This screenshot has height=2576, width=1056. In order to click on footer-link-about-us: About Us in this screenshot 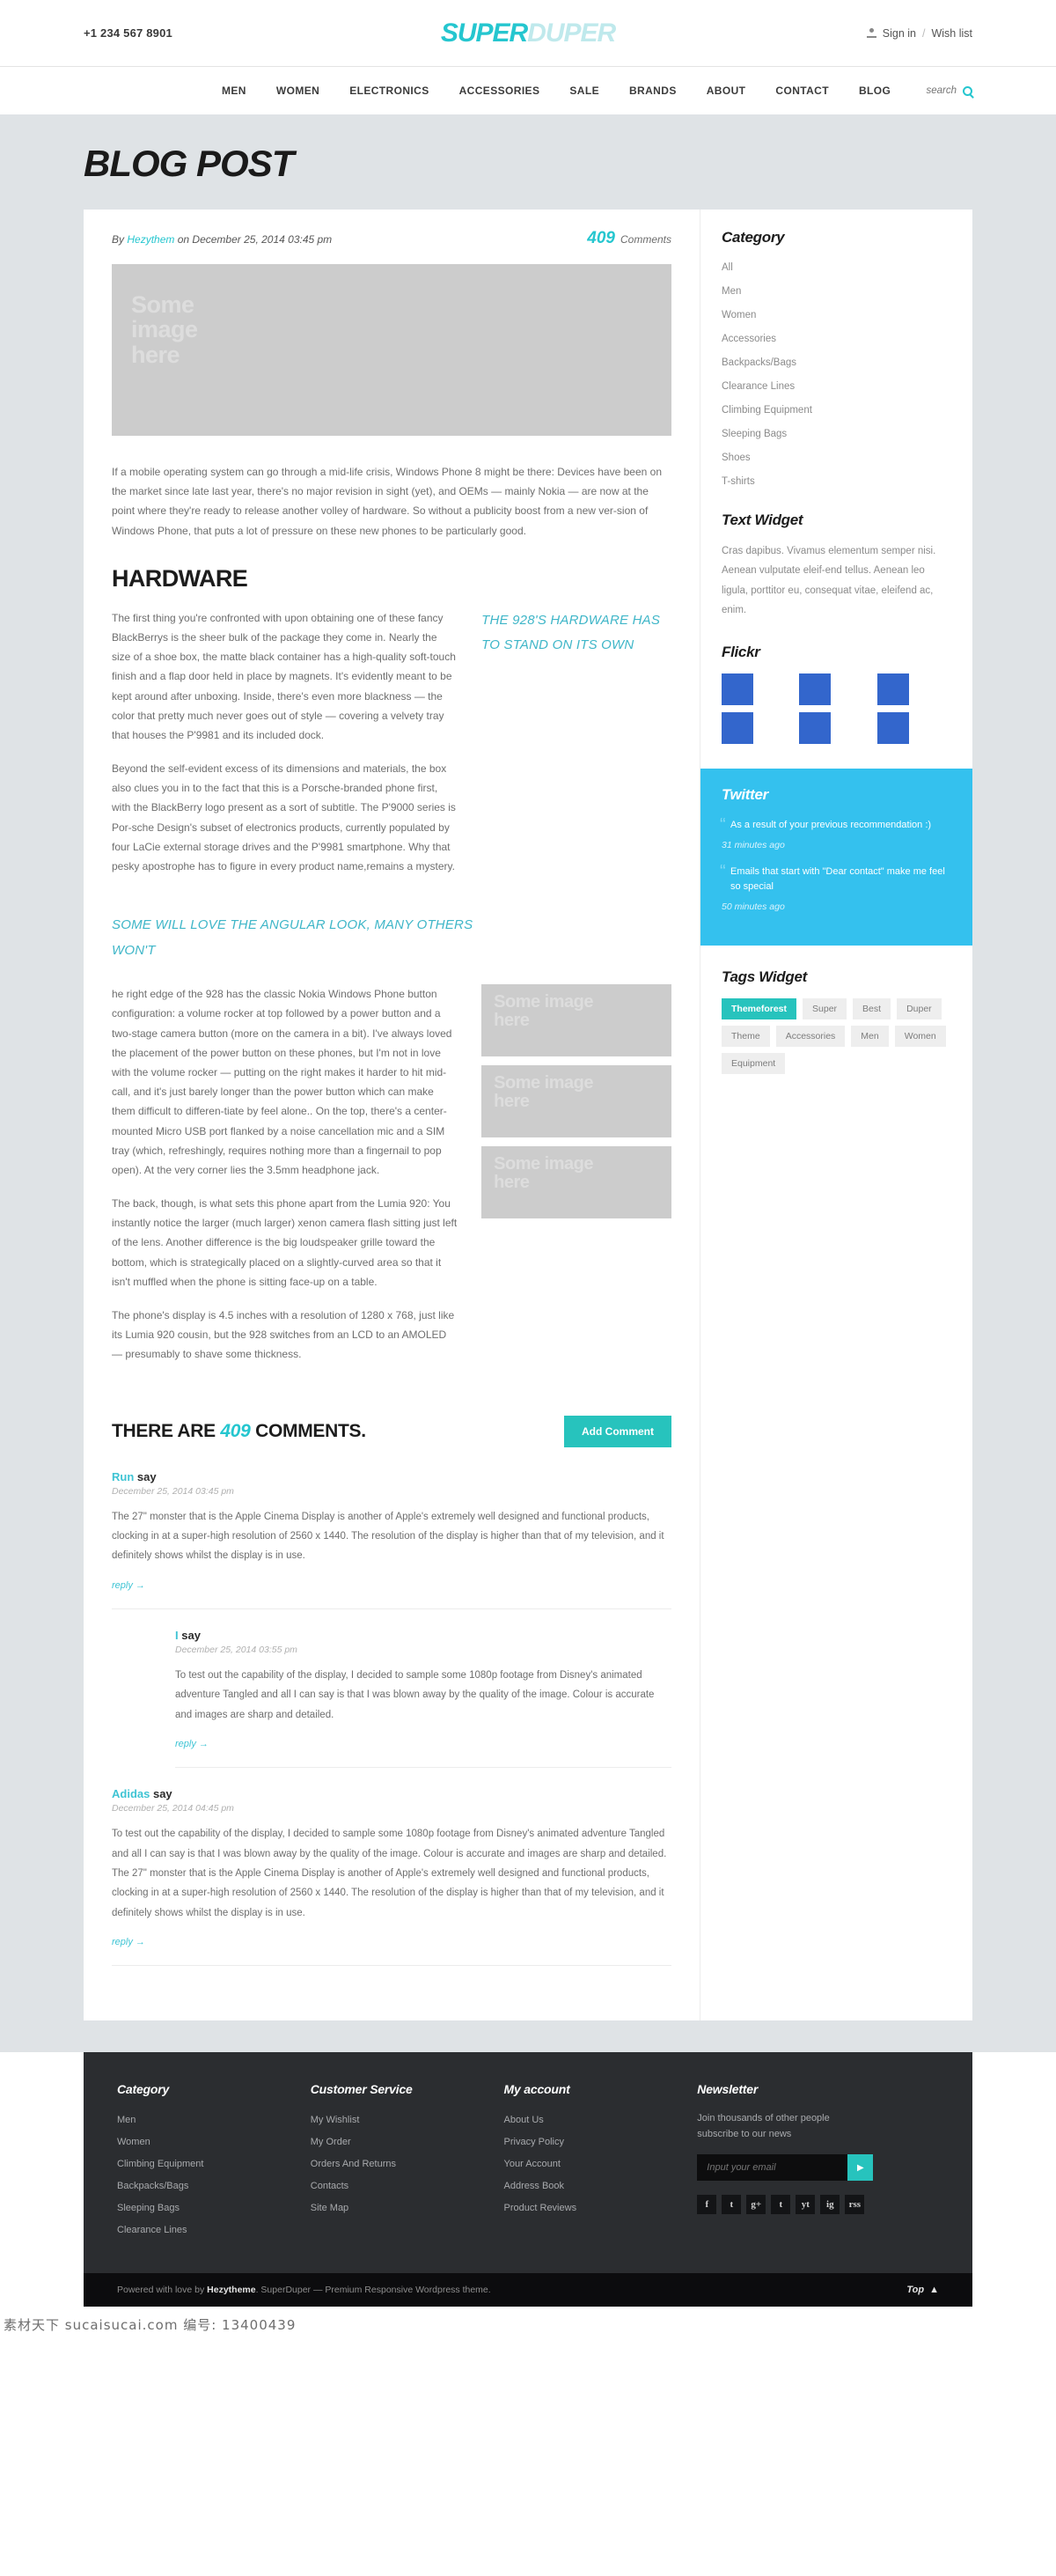, I will do `click(524, 2120)`.